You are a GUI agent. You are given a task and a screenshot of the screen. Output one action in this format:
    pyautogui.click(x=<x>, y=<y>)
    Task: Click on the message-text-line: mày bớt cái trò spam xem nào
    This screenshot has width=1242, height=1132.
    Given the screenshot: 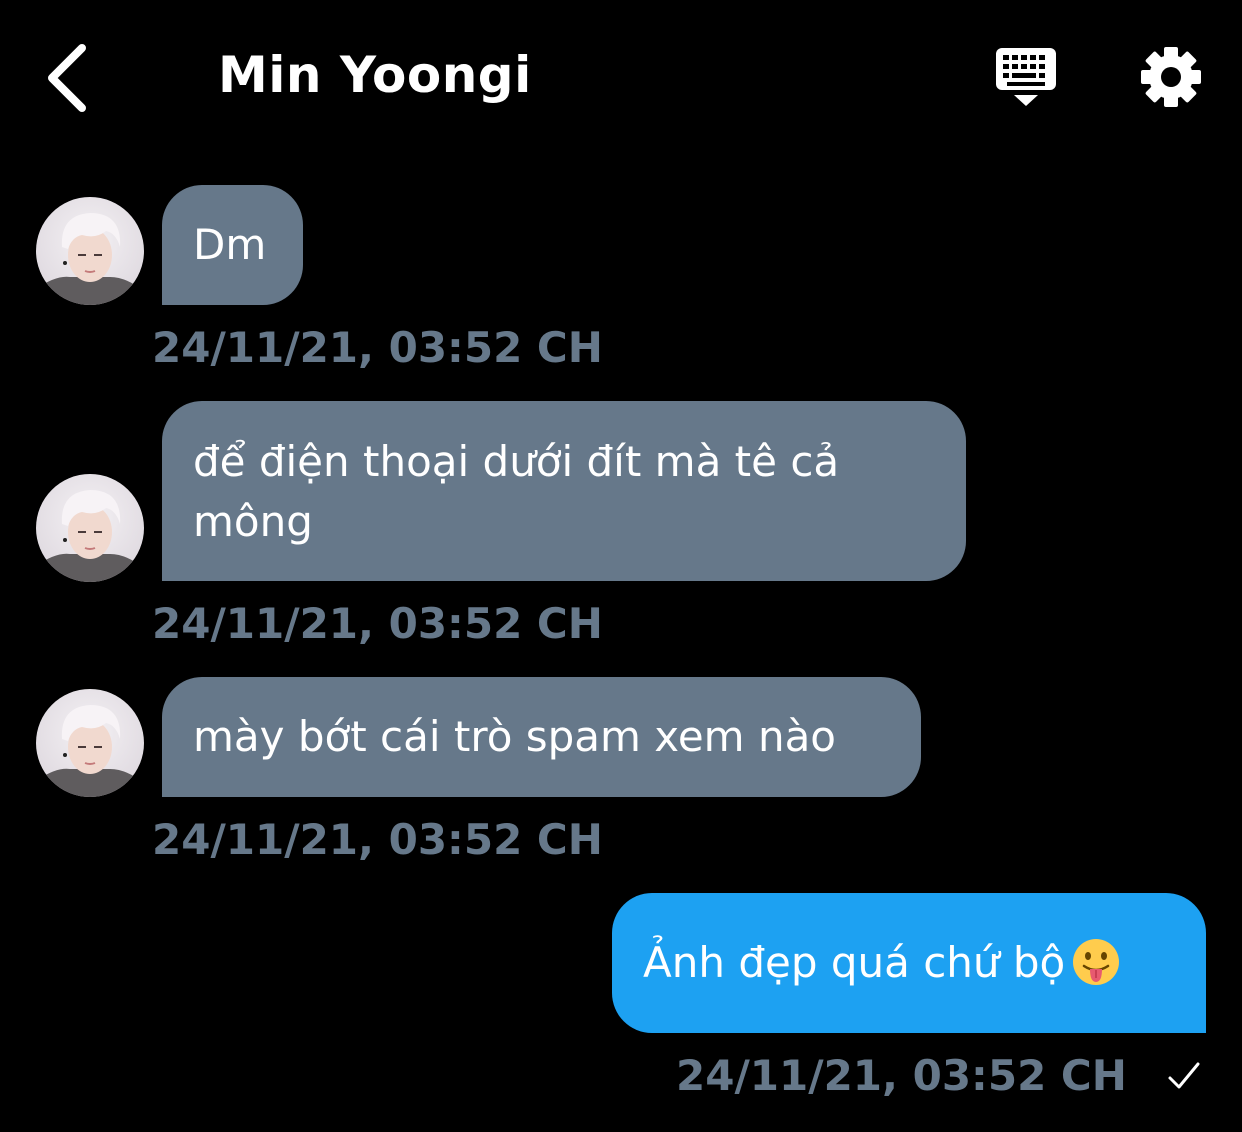 What is the action you would take?
    pyautogui.click(x=515, y=736)
    